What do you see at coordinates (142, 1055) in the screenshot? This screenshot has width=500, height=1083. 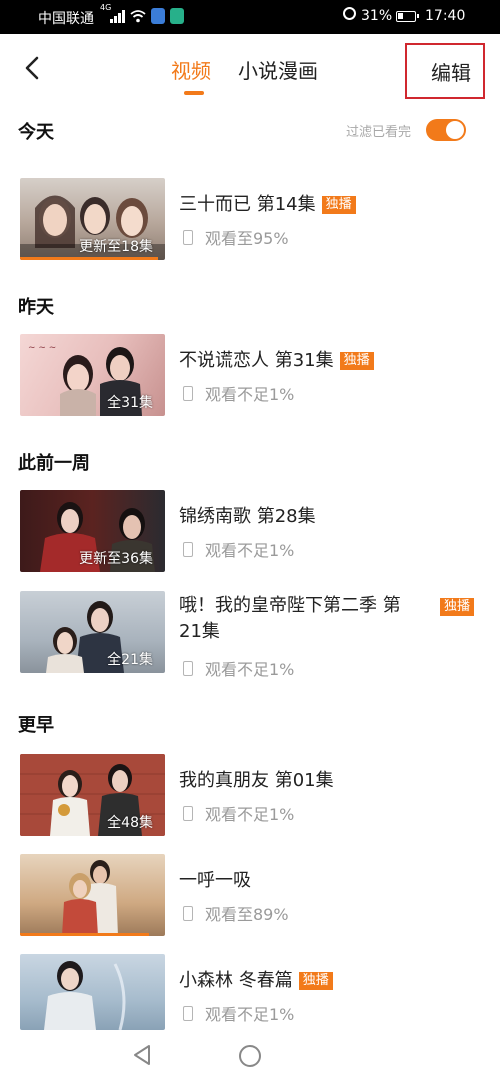 I see `system-back-icon` at bounding box center [142, 1055].